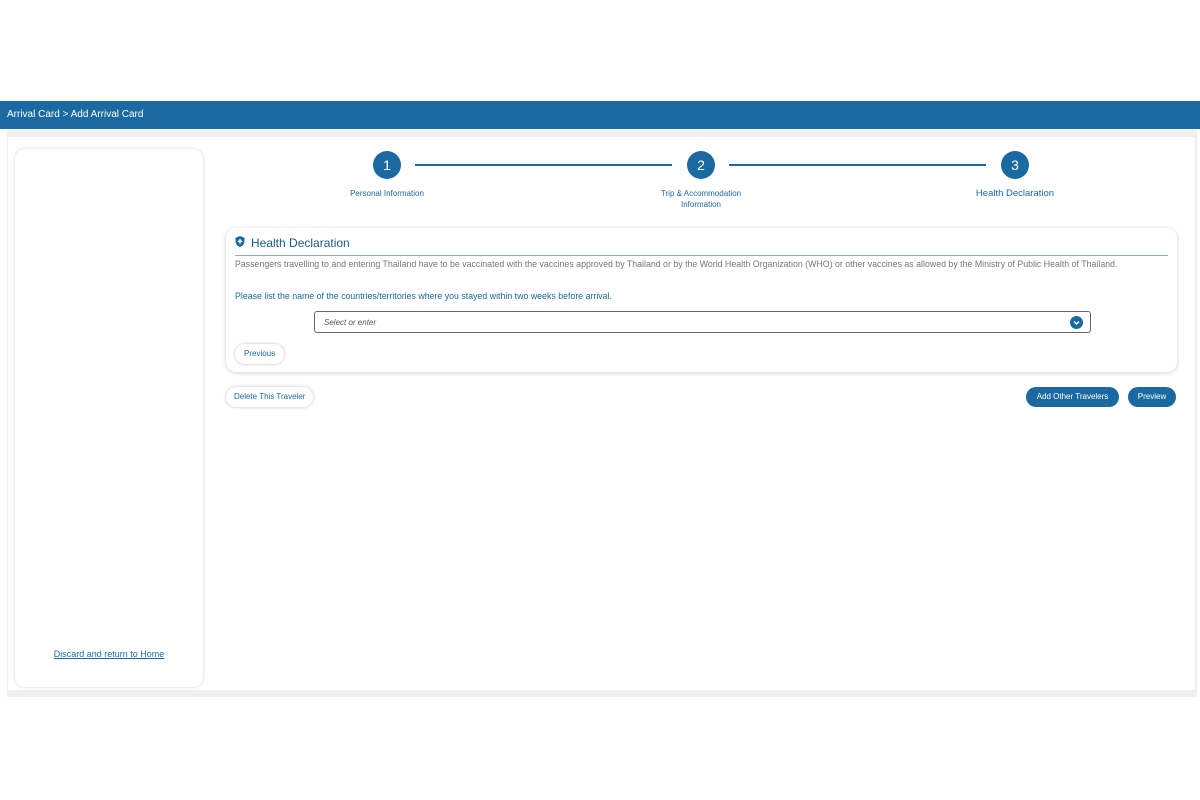  I want to click on step-1-label: Personal Information, so click(387, 193).